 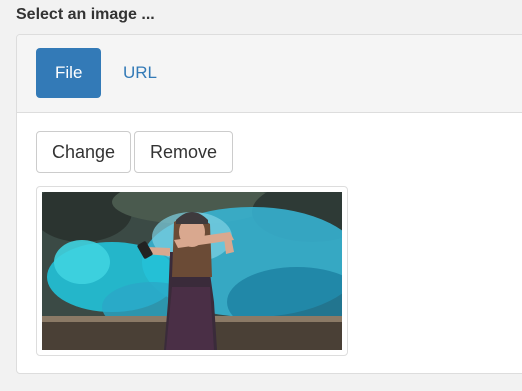 What do you see at coordinates (84, 152) in the screenshot?
I see `change-button: Change` at bounding box center [84, 152].